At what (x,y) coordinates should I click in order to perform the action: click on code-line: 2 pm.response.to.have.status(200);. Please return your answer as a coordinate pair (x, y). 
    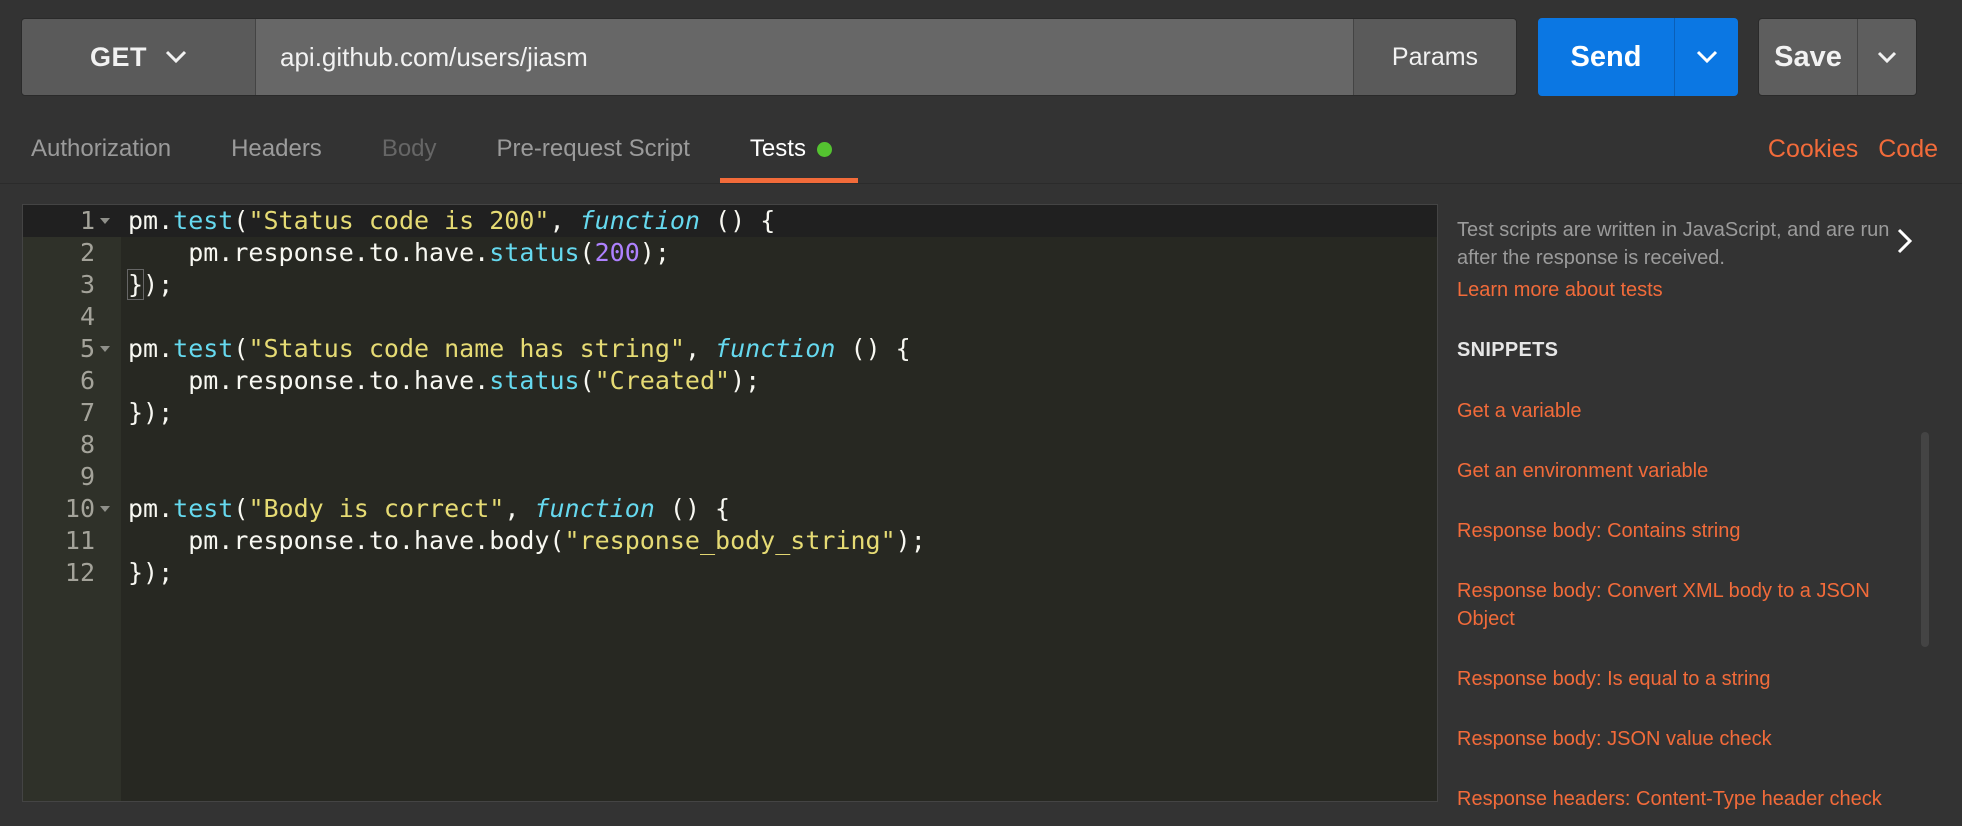
    Looking at the image, I should click on (730, 253).